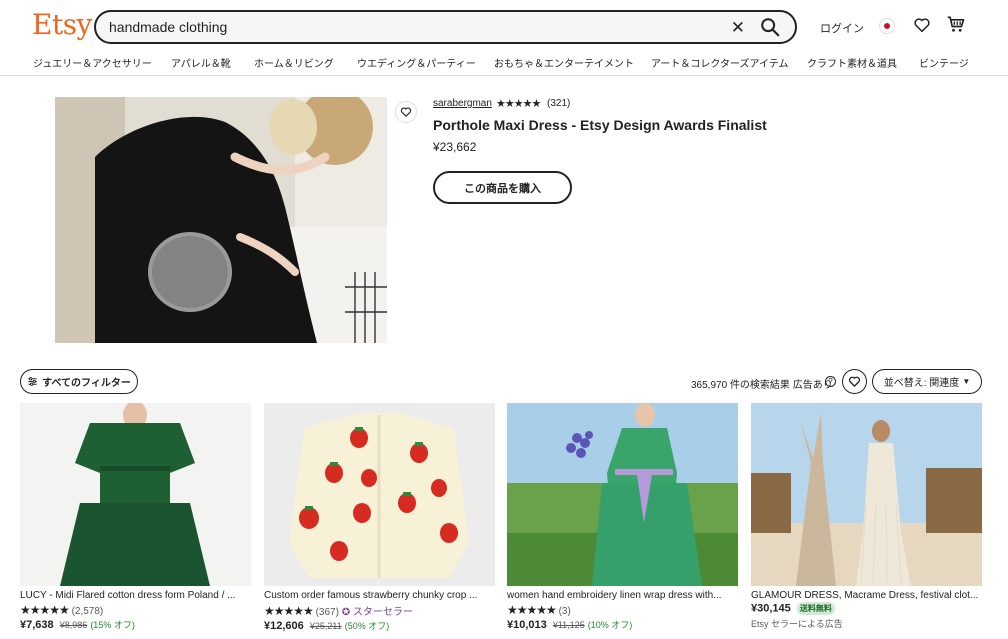 The width and height of the screenshot is (1008, 639). What do you see at coordinates (771, 608) in the screenshot?
I see `product-price: ¥30,145` at bounding box center [771, 608].